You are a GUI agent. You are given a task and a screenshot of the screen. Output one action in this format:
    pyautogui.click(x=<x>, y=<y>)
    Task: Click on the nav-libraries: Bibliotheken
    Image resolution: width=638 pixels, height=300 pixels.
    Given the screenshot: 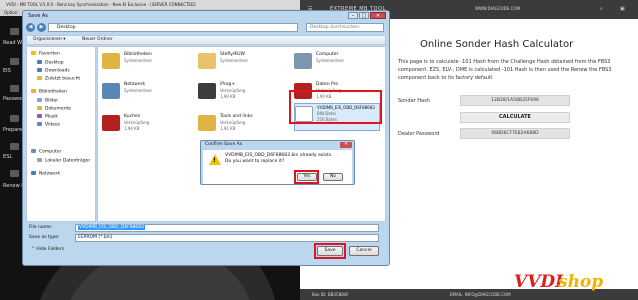 What is the action you would take?
    pyautogui.click(x=49, y=92)
    